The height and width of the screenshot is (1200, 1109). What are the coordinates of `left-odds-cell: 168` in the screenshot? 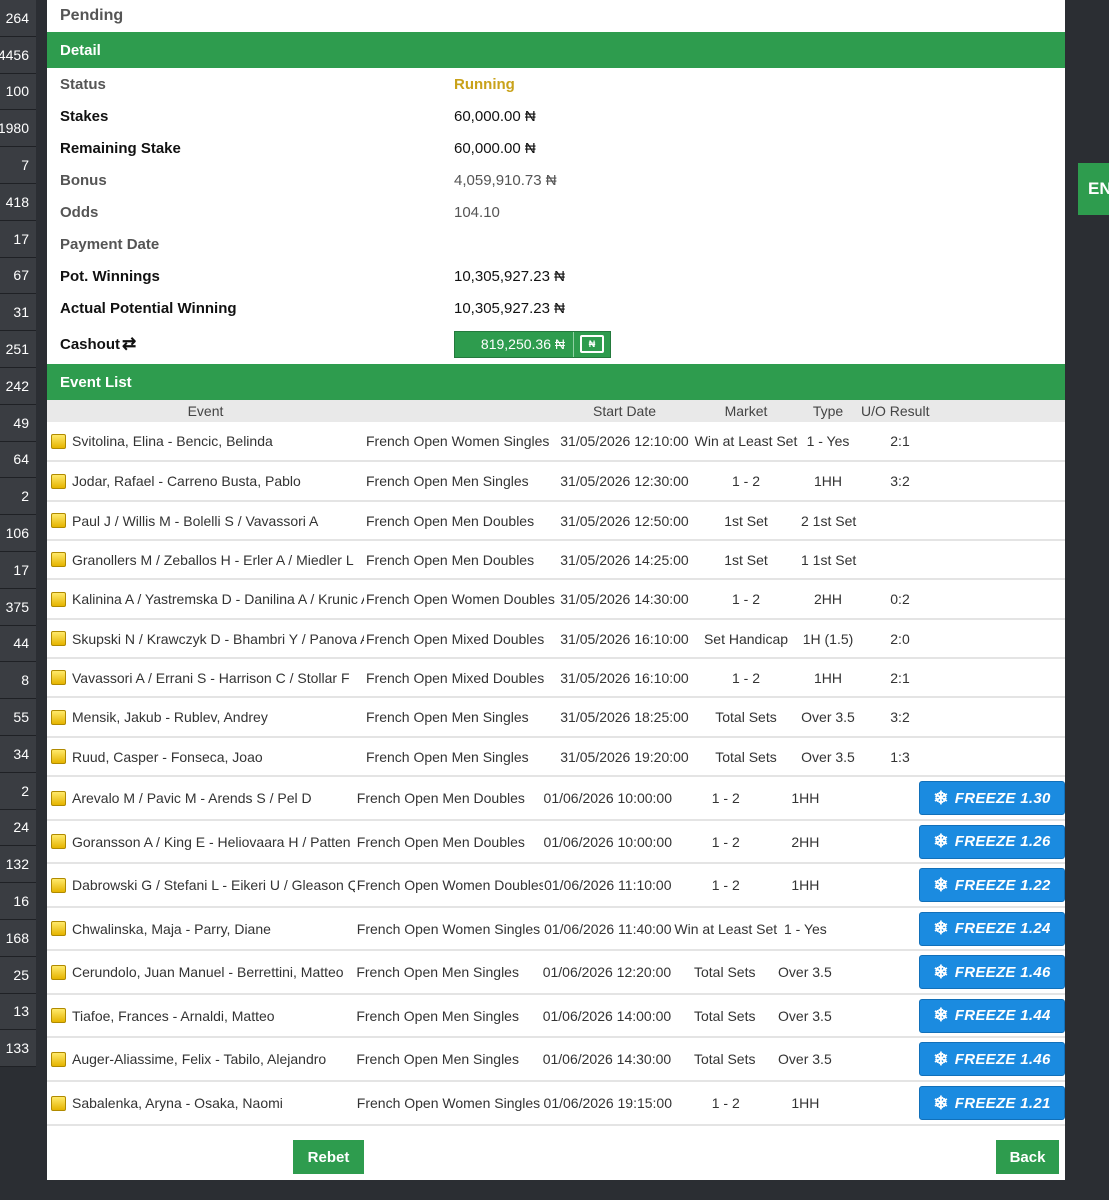 It's located at (18, 938).